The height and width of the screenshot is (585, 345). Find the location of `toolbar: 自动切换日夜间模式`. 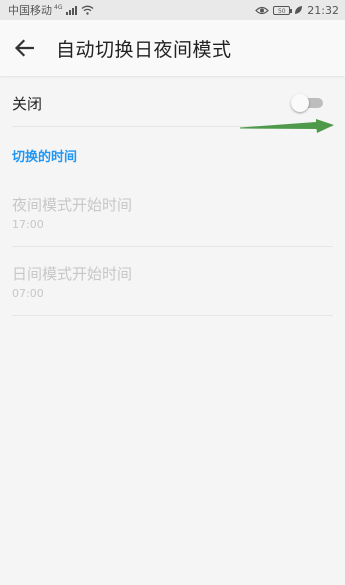

toolbar: 自动切换日夜间模式 is located at coordinates (172, 48).